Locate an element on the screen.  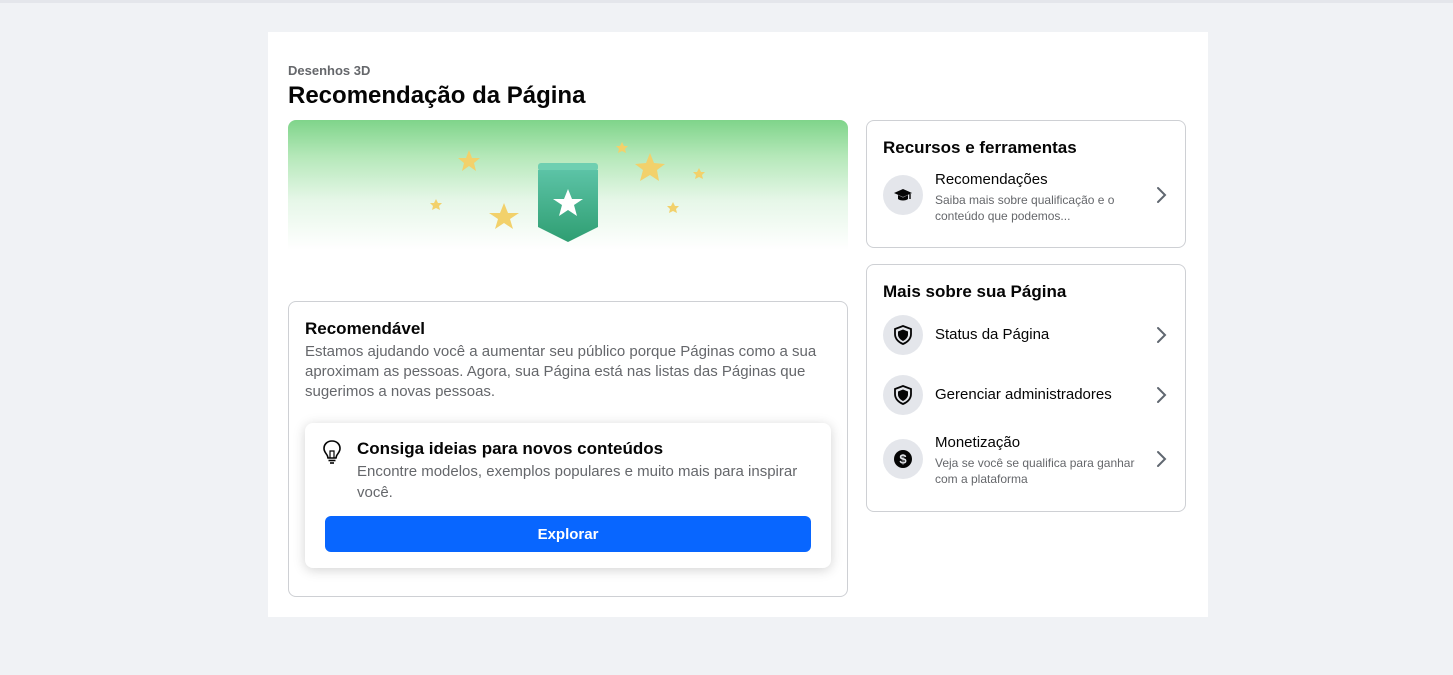
more-item-page-status: Status da Página is located at coordinates (1027, 335).